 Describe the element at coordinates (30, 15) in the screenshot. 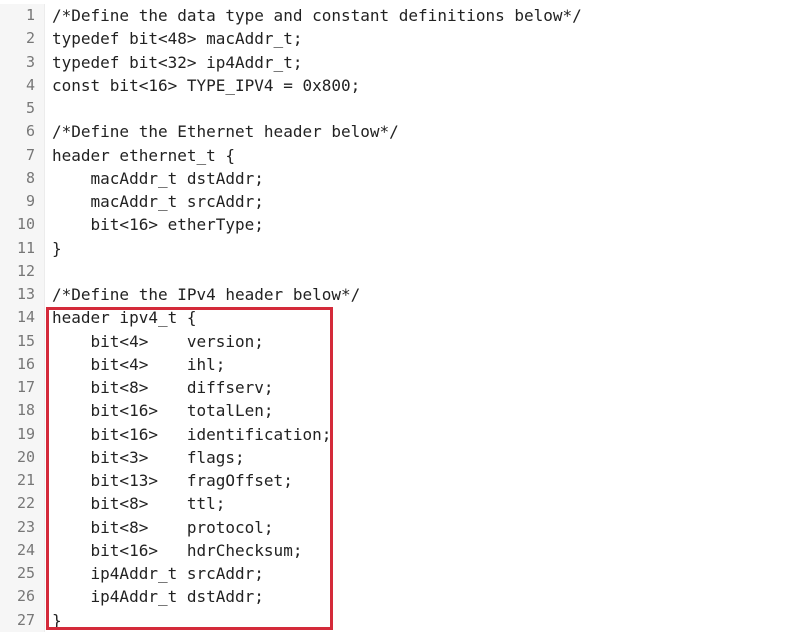

I see `line-number: 1` at that location.